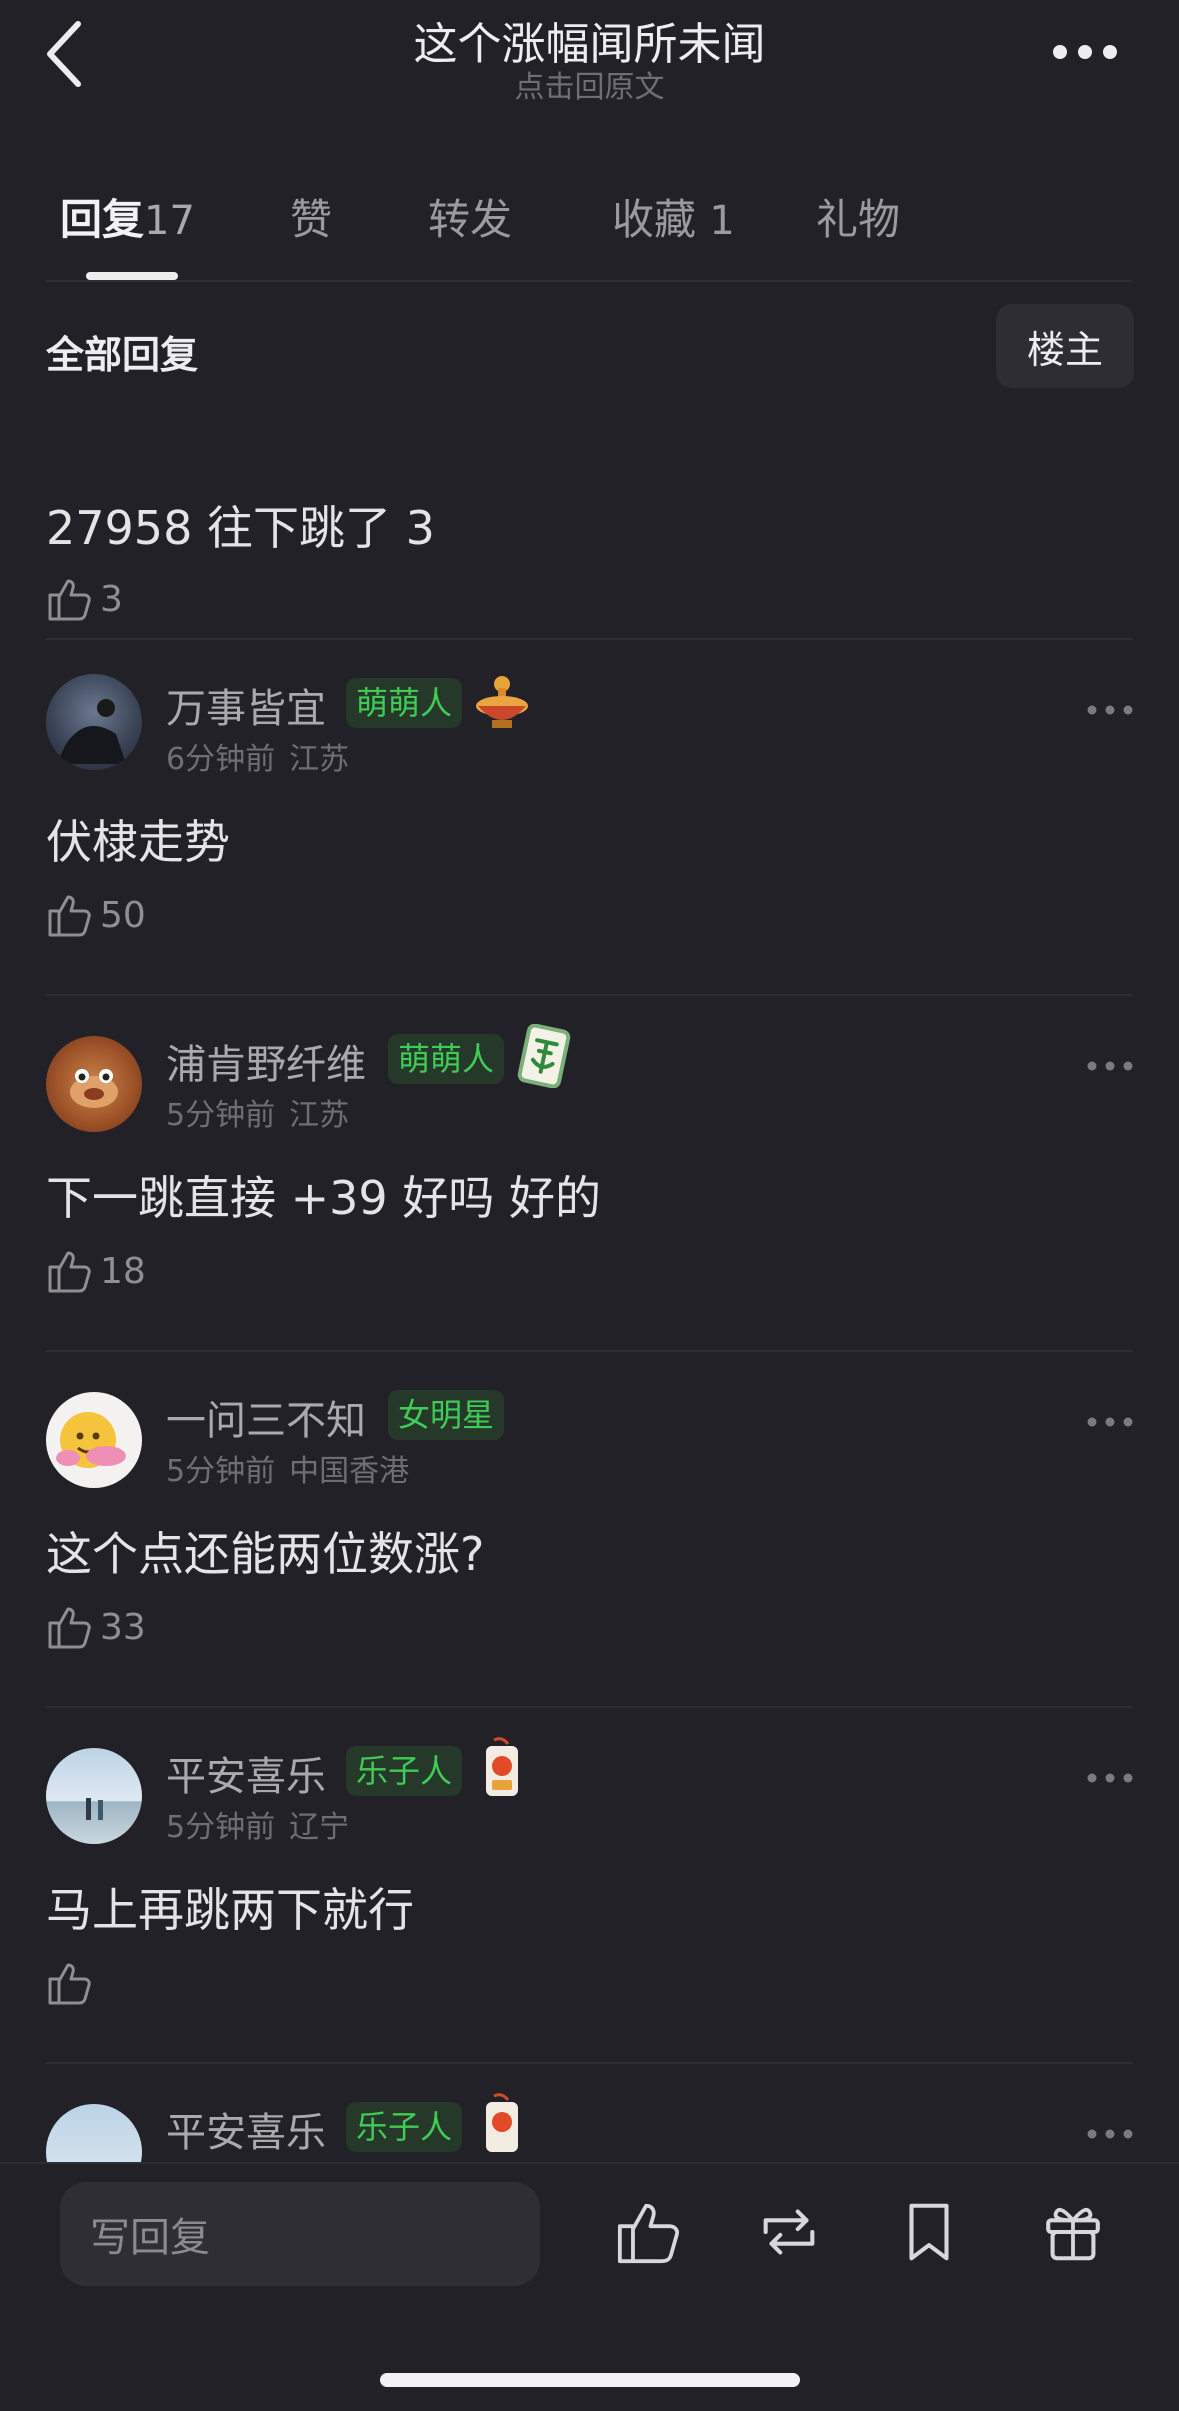 This screenshot has height=2411, width=1179. I want to click on mahjong-fa-tile-icon, so click(544, 1056).